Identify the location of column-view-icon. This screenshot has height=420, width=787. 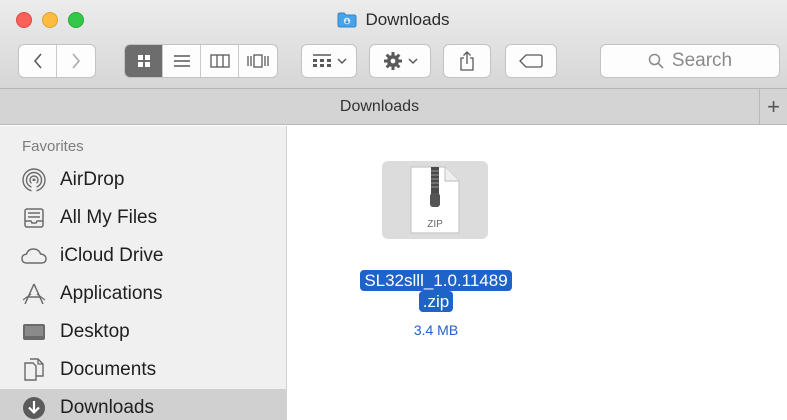
(219, 61).